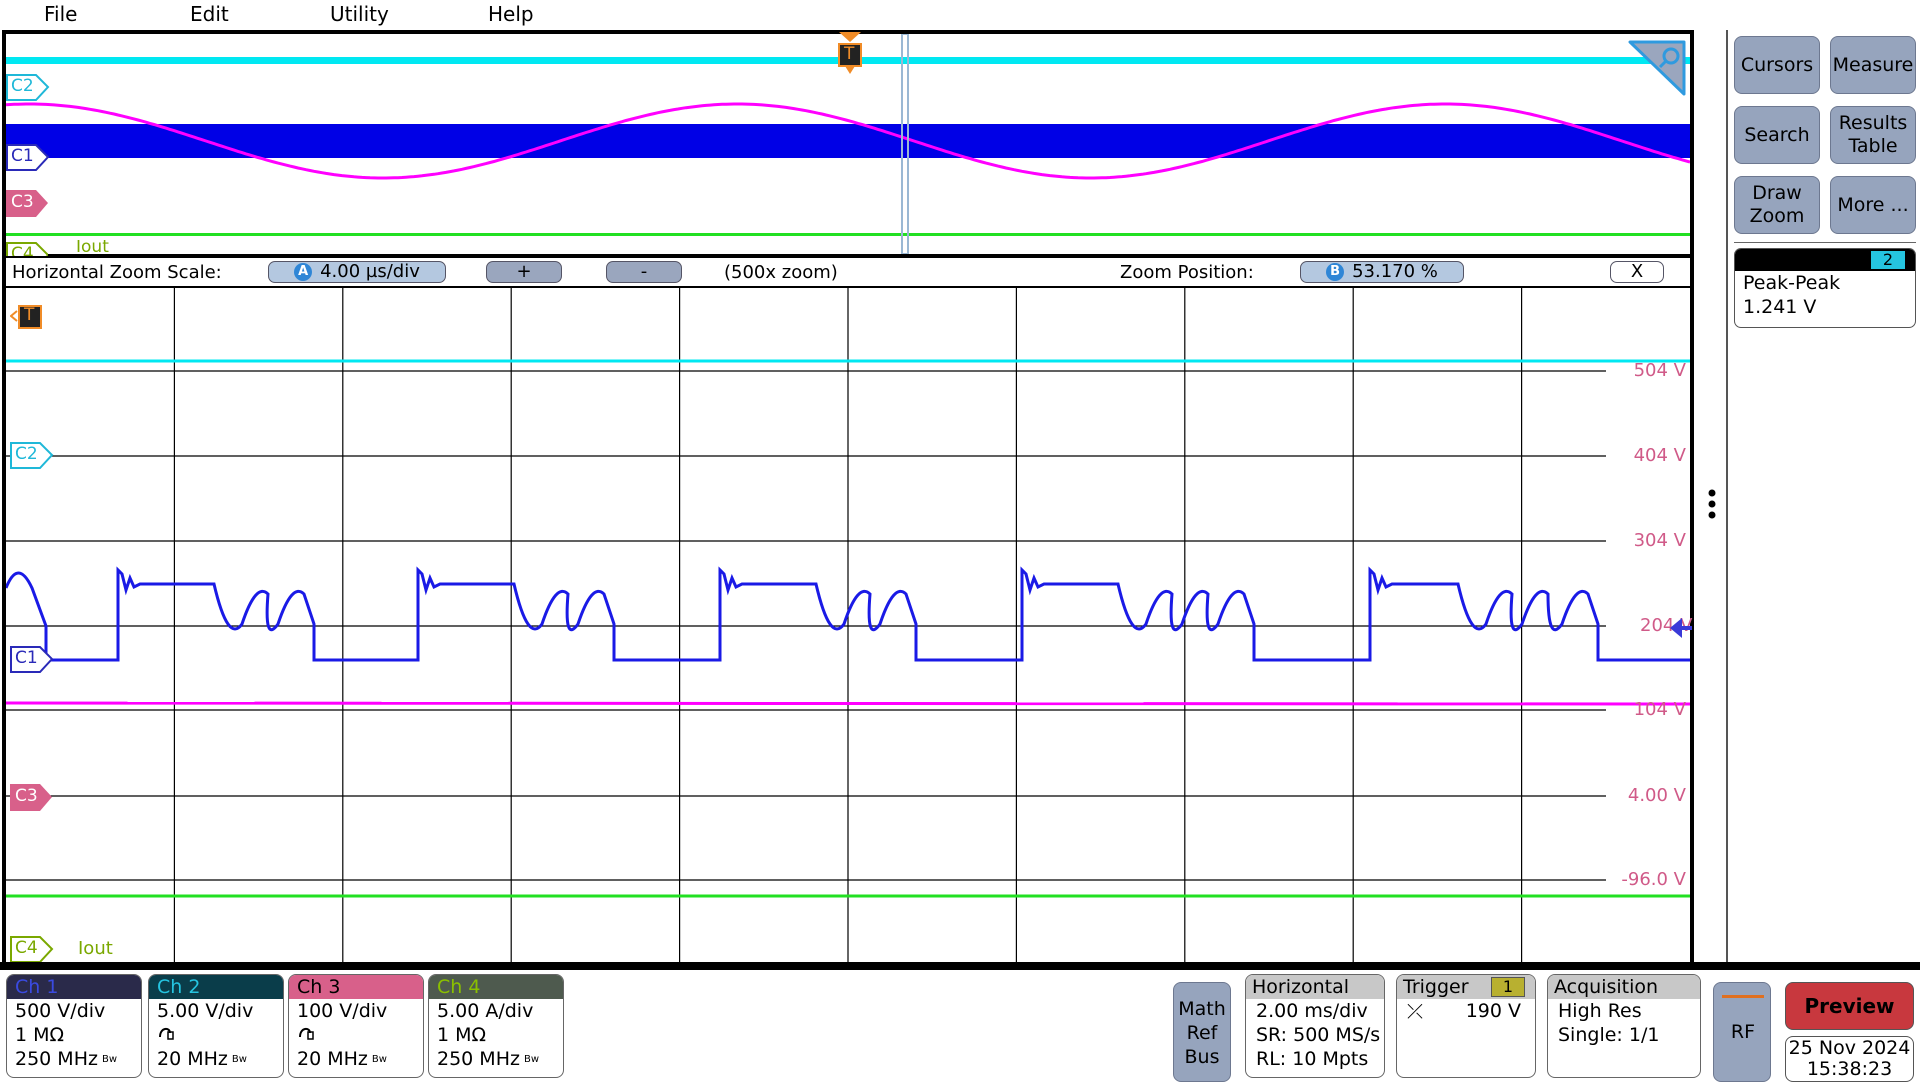 The image size is (1920, 1082). I want to click on zoom-c1-marker: C1, so click(32, 659).